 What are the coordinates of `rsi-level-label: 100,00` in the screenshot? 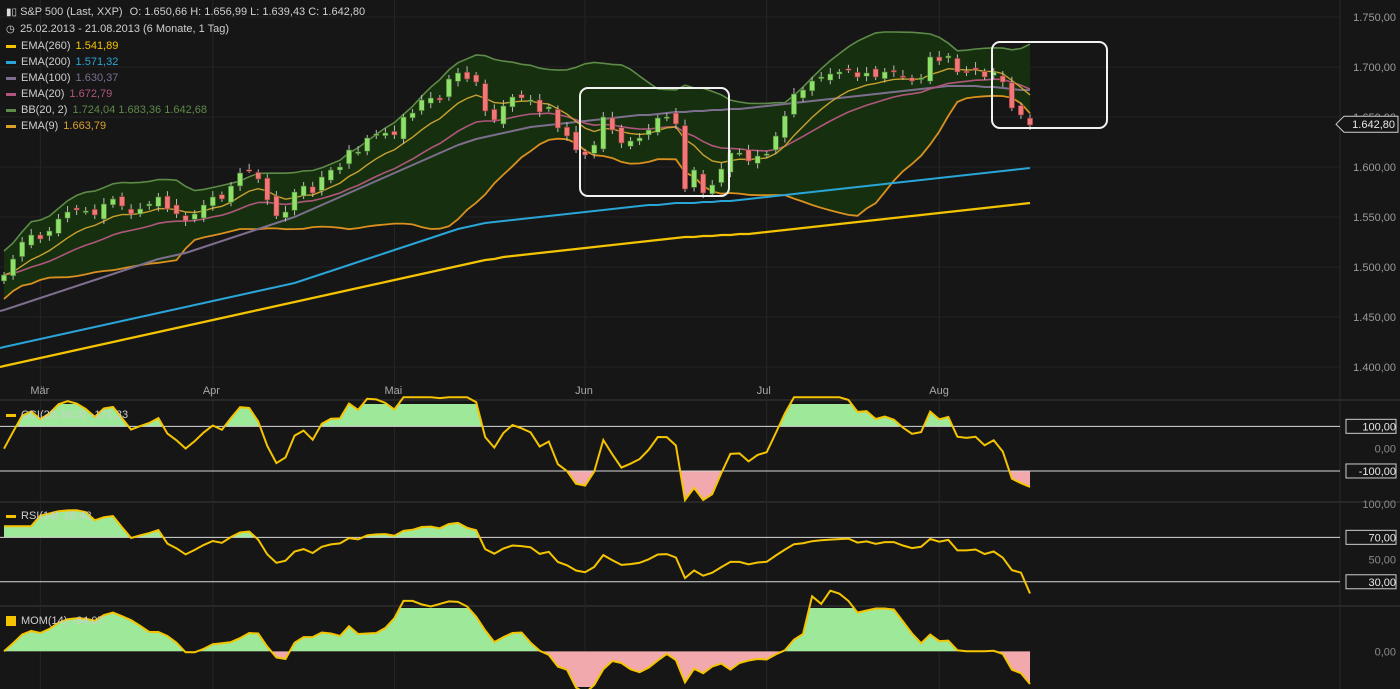 It's located at (1379, 505).